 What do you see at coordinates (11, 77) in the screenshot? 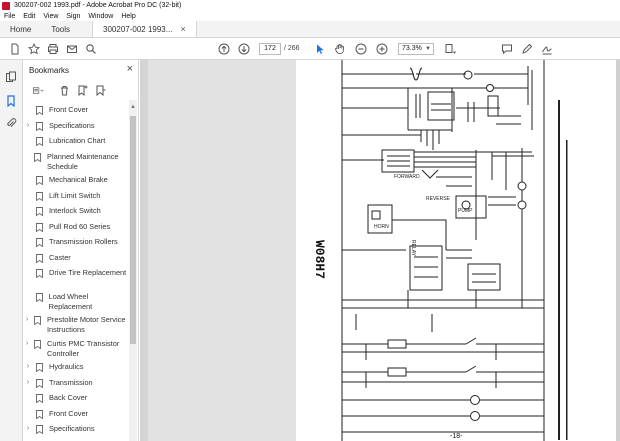
I see `page-thumbnails-icon` at bounding box center [11, 77].